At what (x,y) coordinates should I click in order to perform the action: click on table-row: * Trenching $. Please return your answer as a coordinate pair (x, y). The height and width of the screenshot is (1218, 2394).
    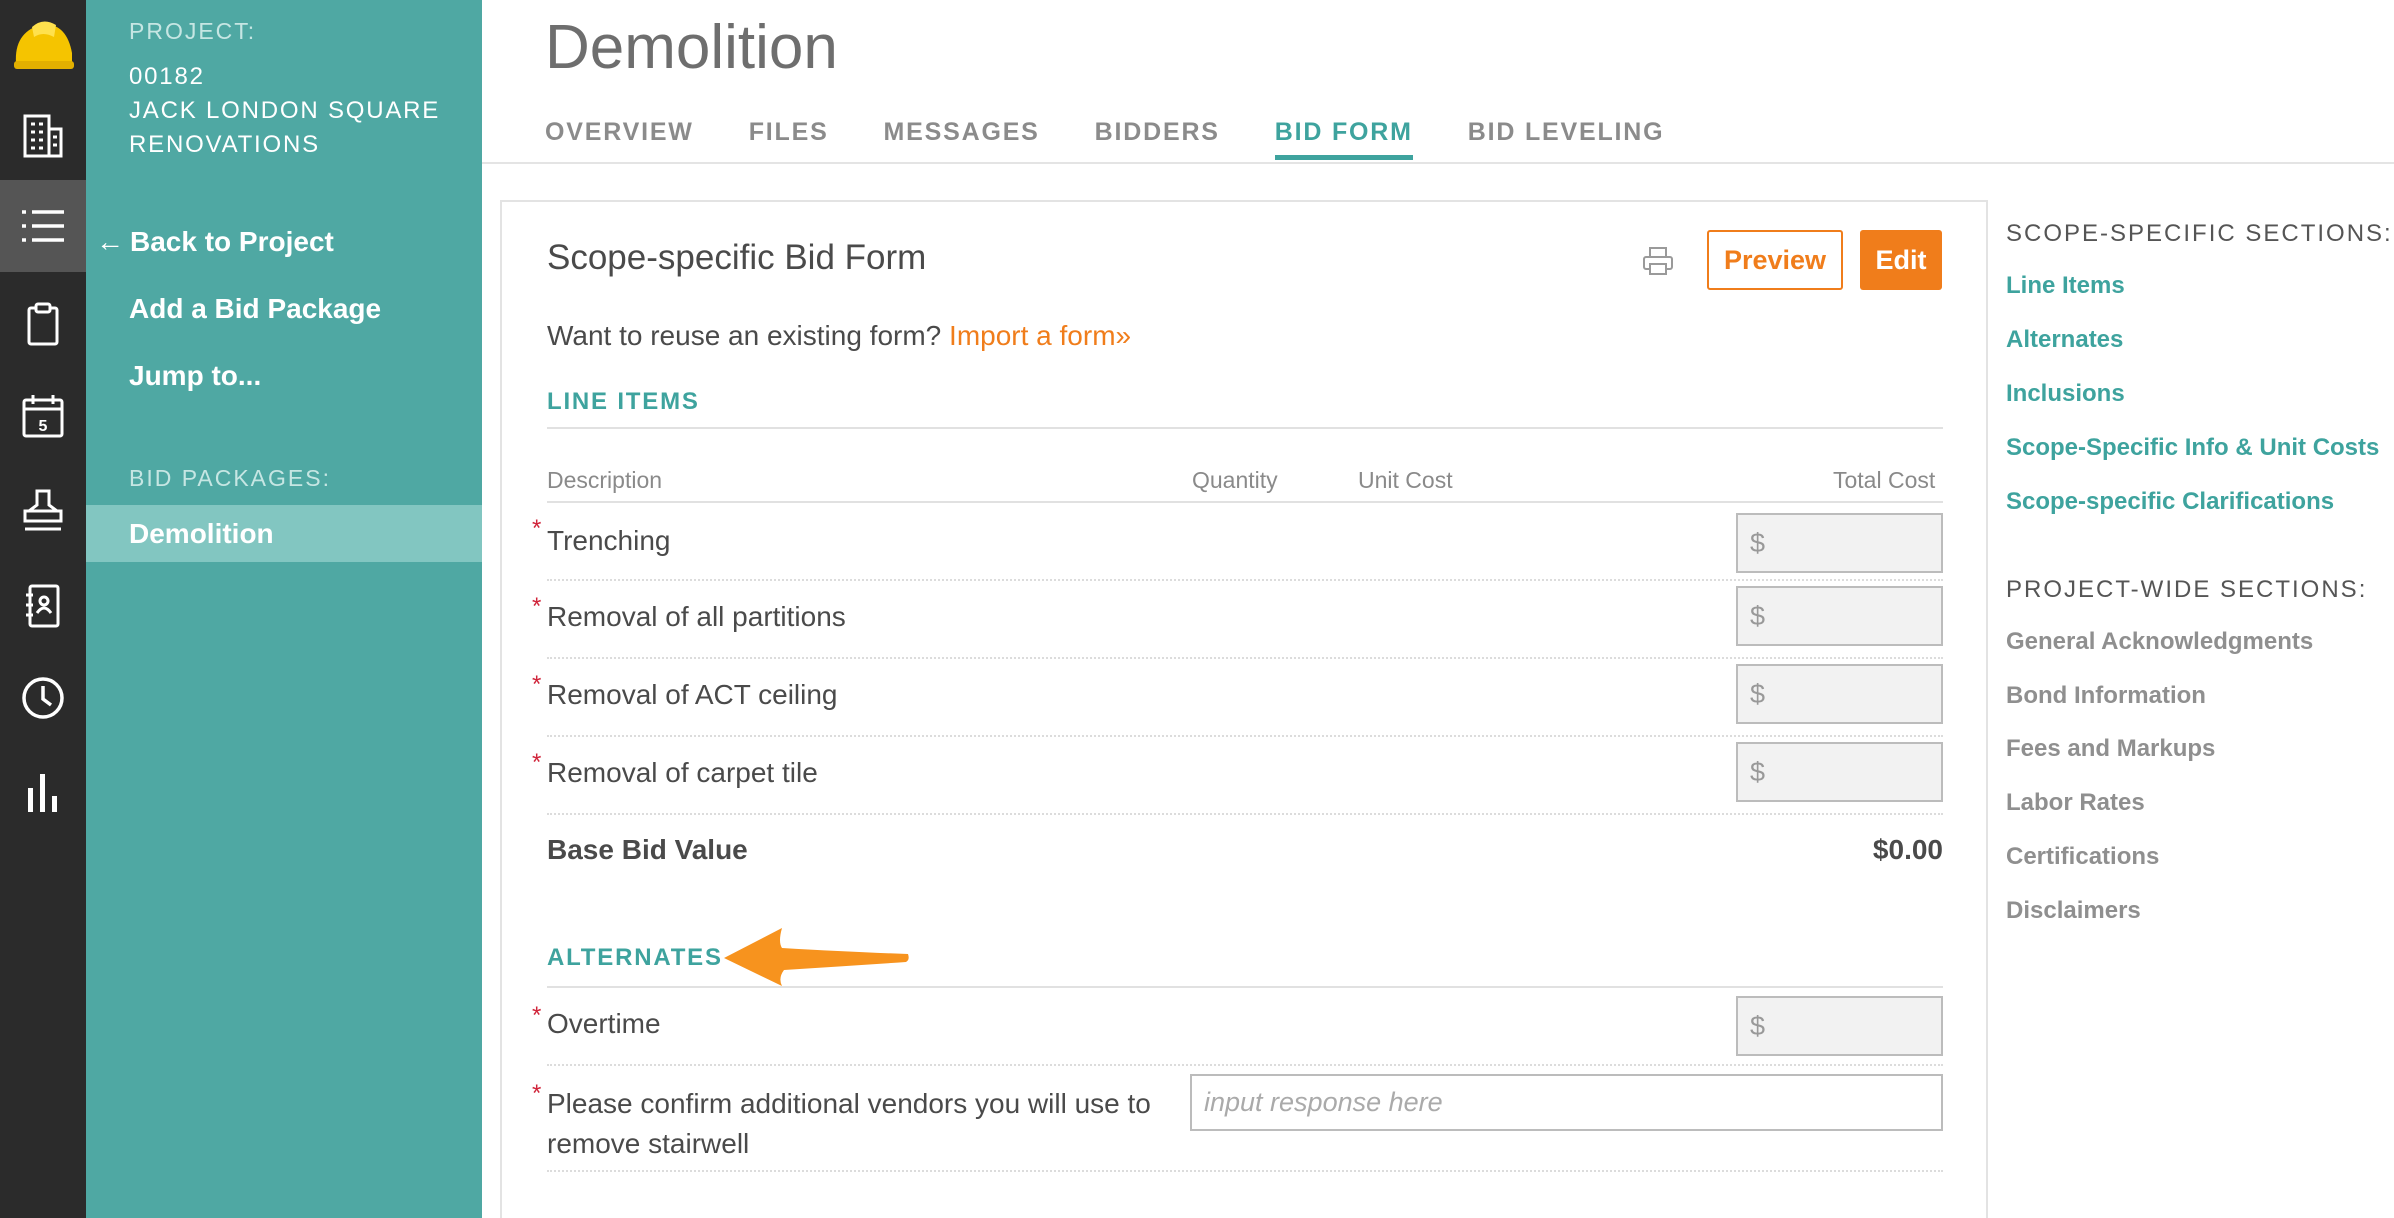
    Looking at the image, I should click on (1237, 543).